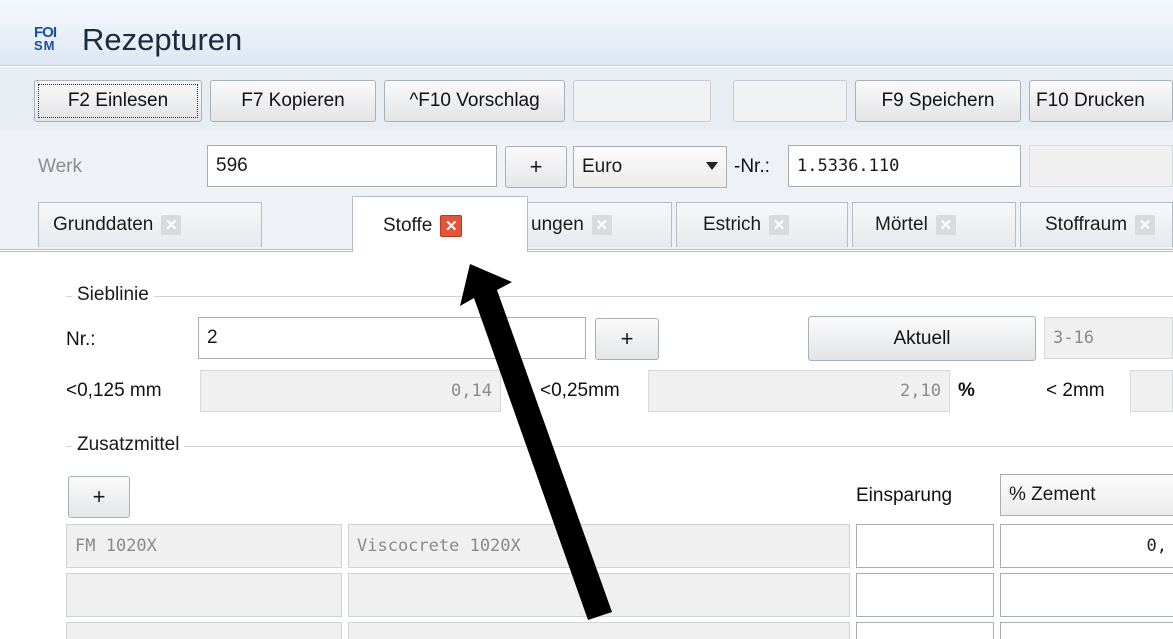 The height and width of the screenshot is (639, 1173). I want to click on werk-input: 596, so click(352, 166).